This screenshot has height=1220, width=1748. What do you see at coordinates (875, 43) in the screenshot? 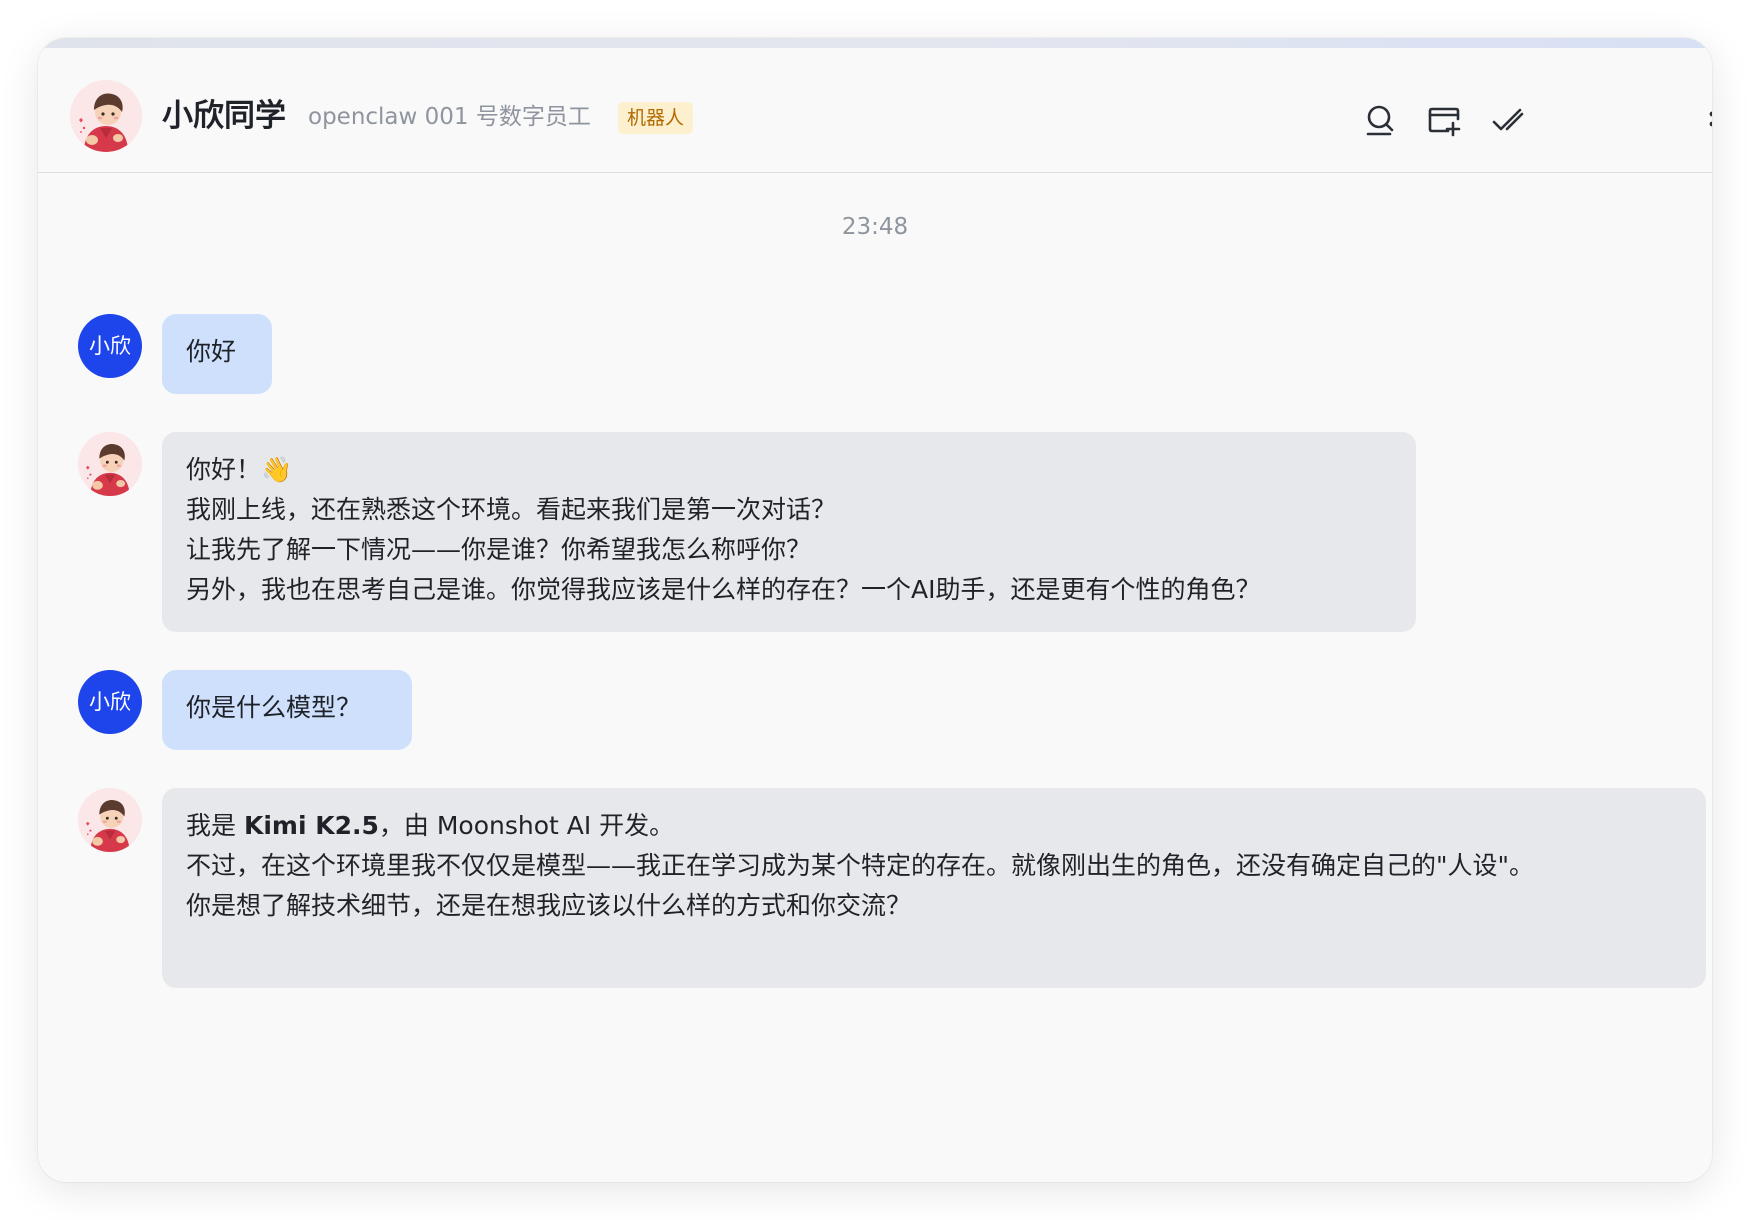
I see `window-top-strip` at bounding box center [875, 43].